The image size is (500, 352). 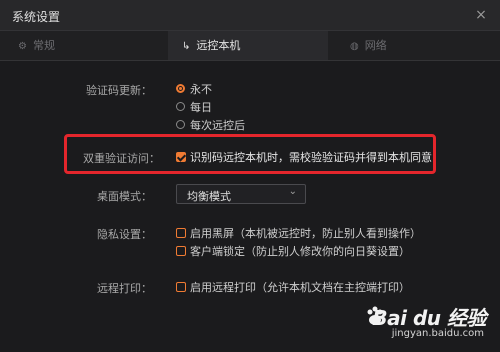 I want to click on tab-label: 远控本机, so click(x=218, y=45).